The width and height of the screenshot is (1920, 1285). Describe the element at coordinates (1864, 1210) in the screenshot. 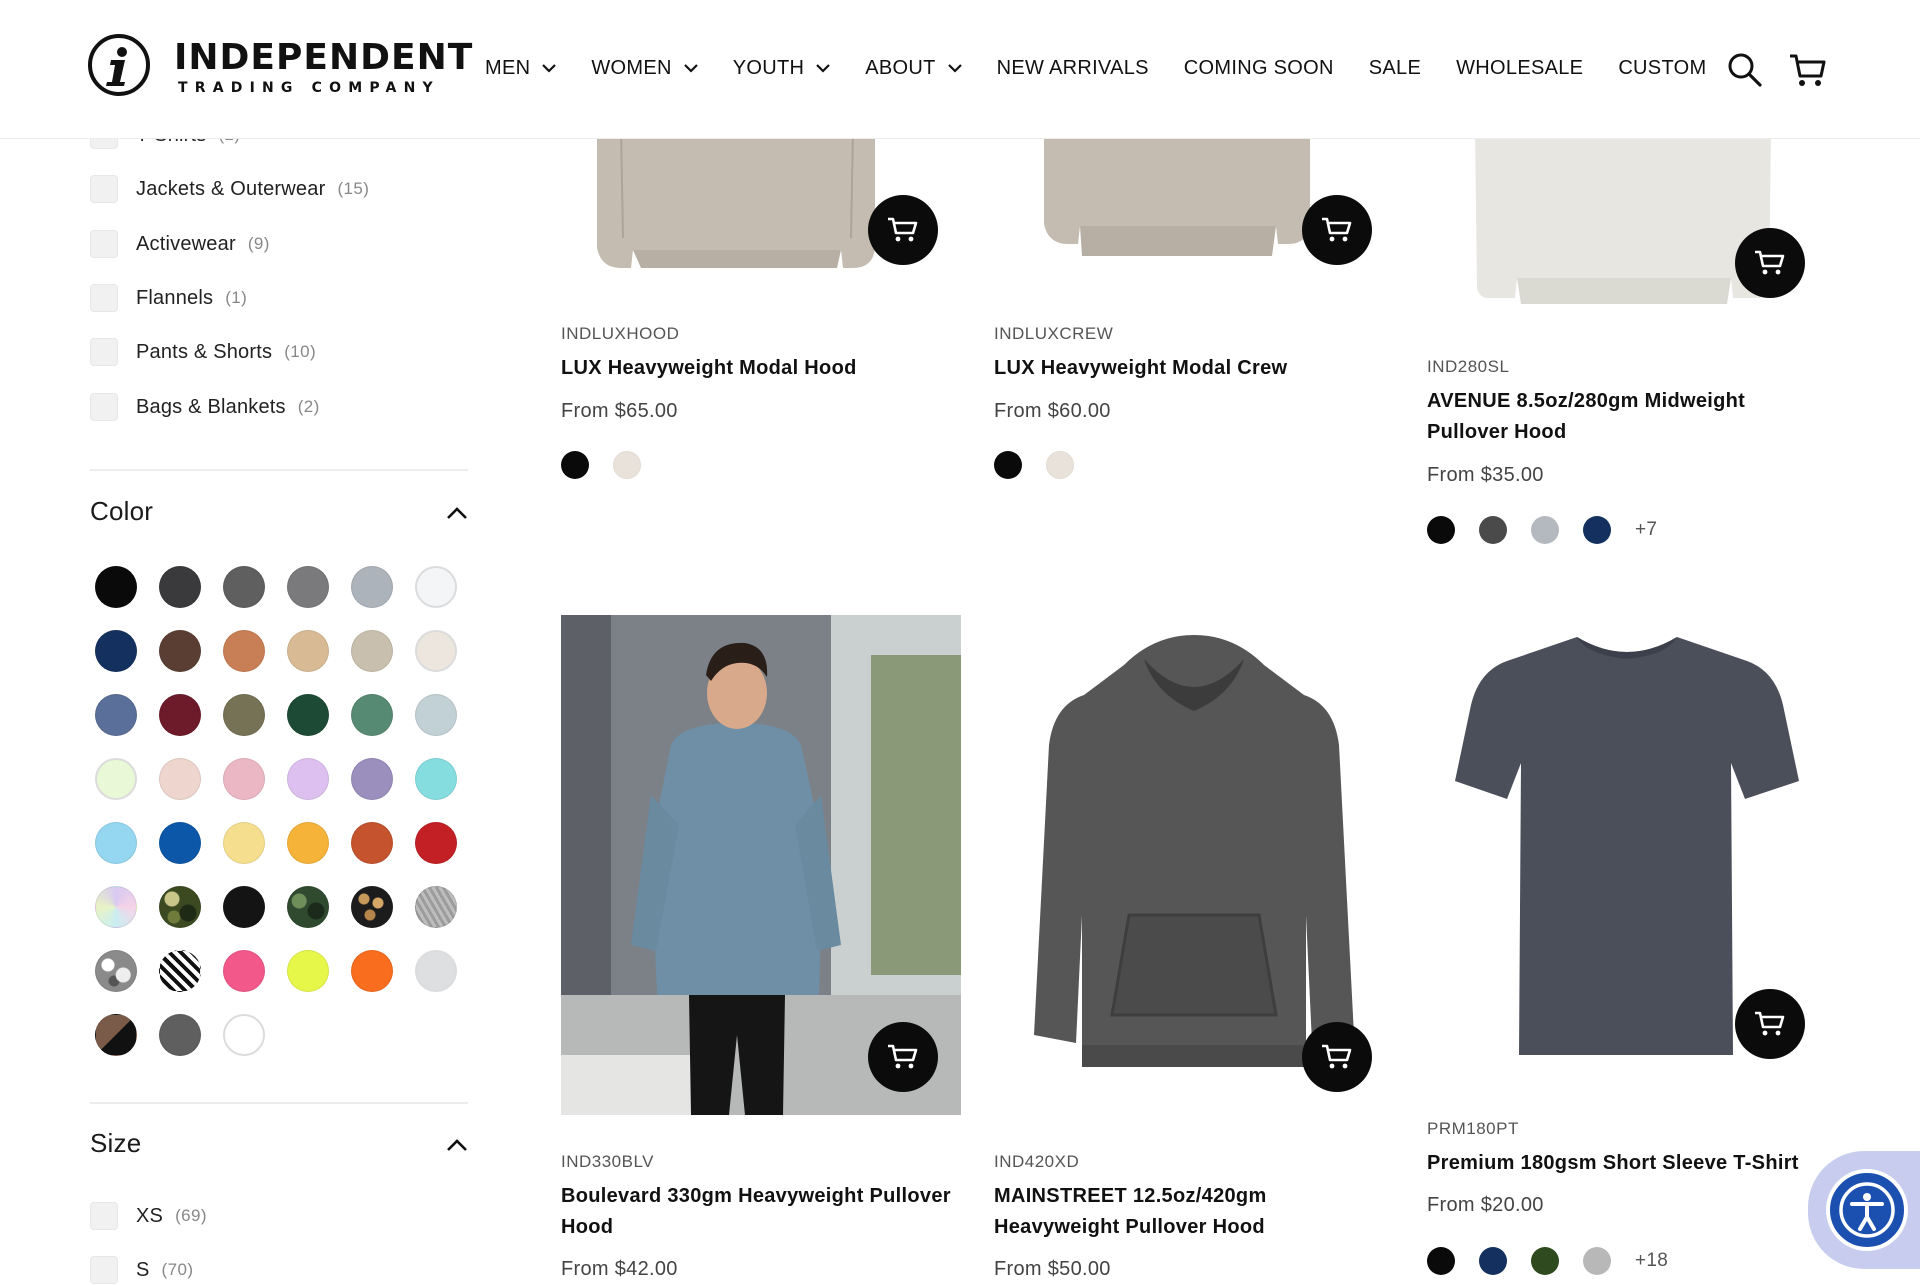

I see `accessibility-button` at that location.